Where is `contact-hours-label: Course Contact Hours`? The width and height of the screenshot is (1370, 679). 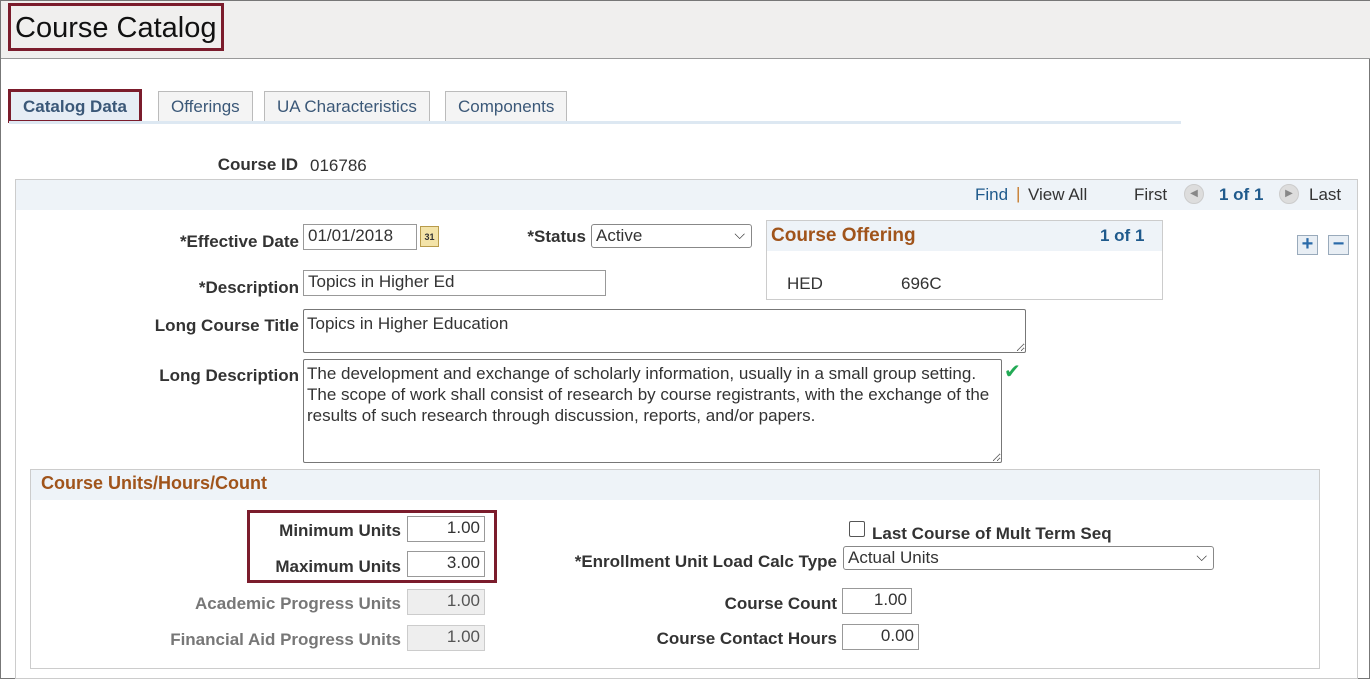 contact-hours-label: Course Contact Hours is located at coordinates (746, 638).